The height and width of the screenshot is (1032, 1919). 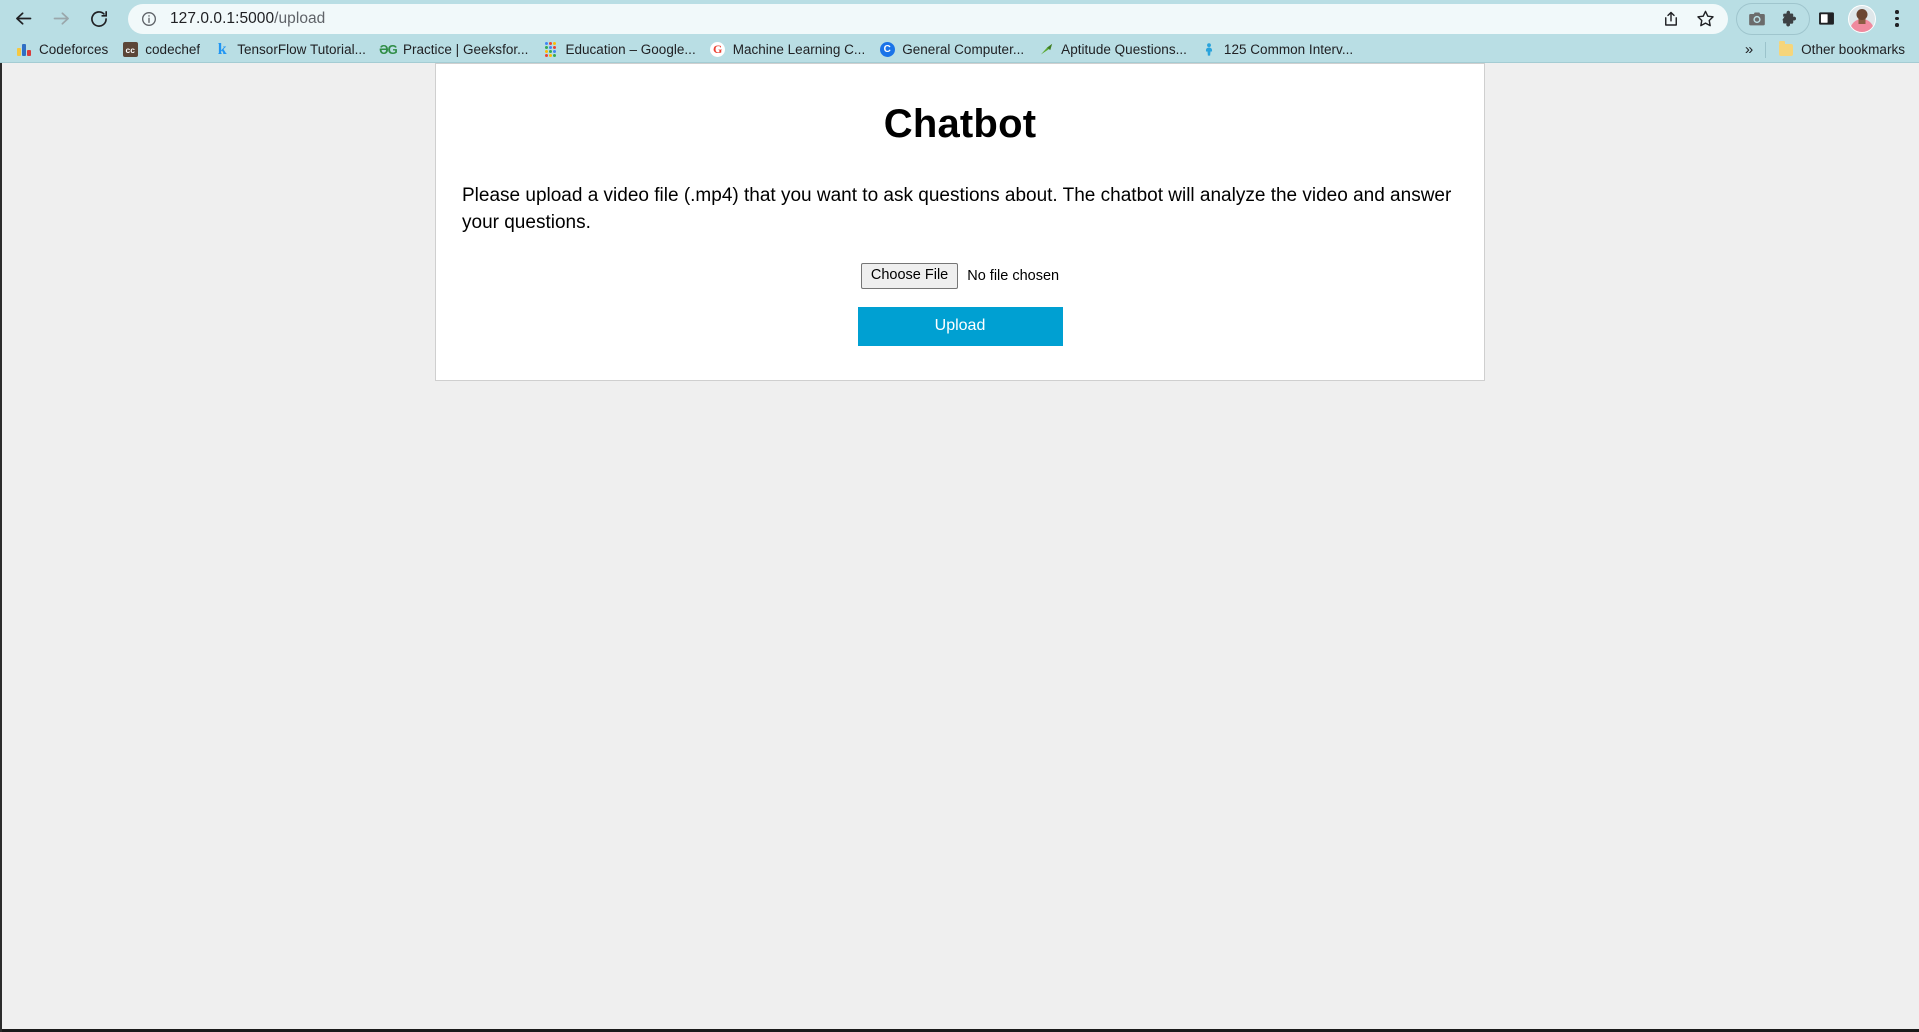 What do you see at coordinates (1756, 19) in the screenshot?
I see `screenshot-camera-icon` at bounding box center [1756, 19].